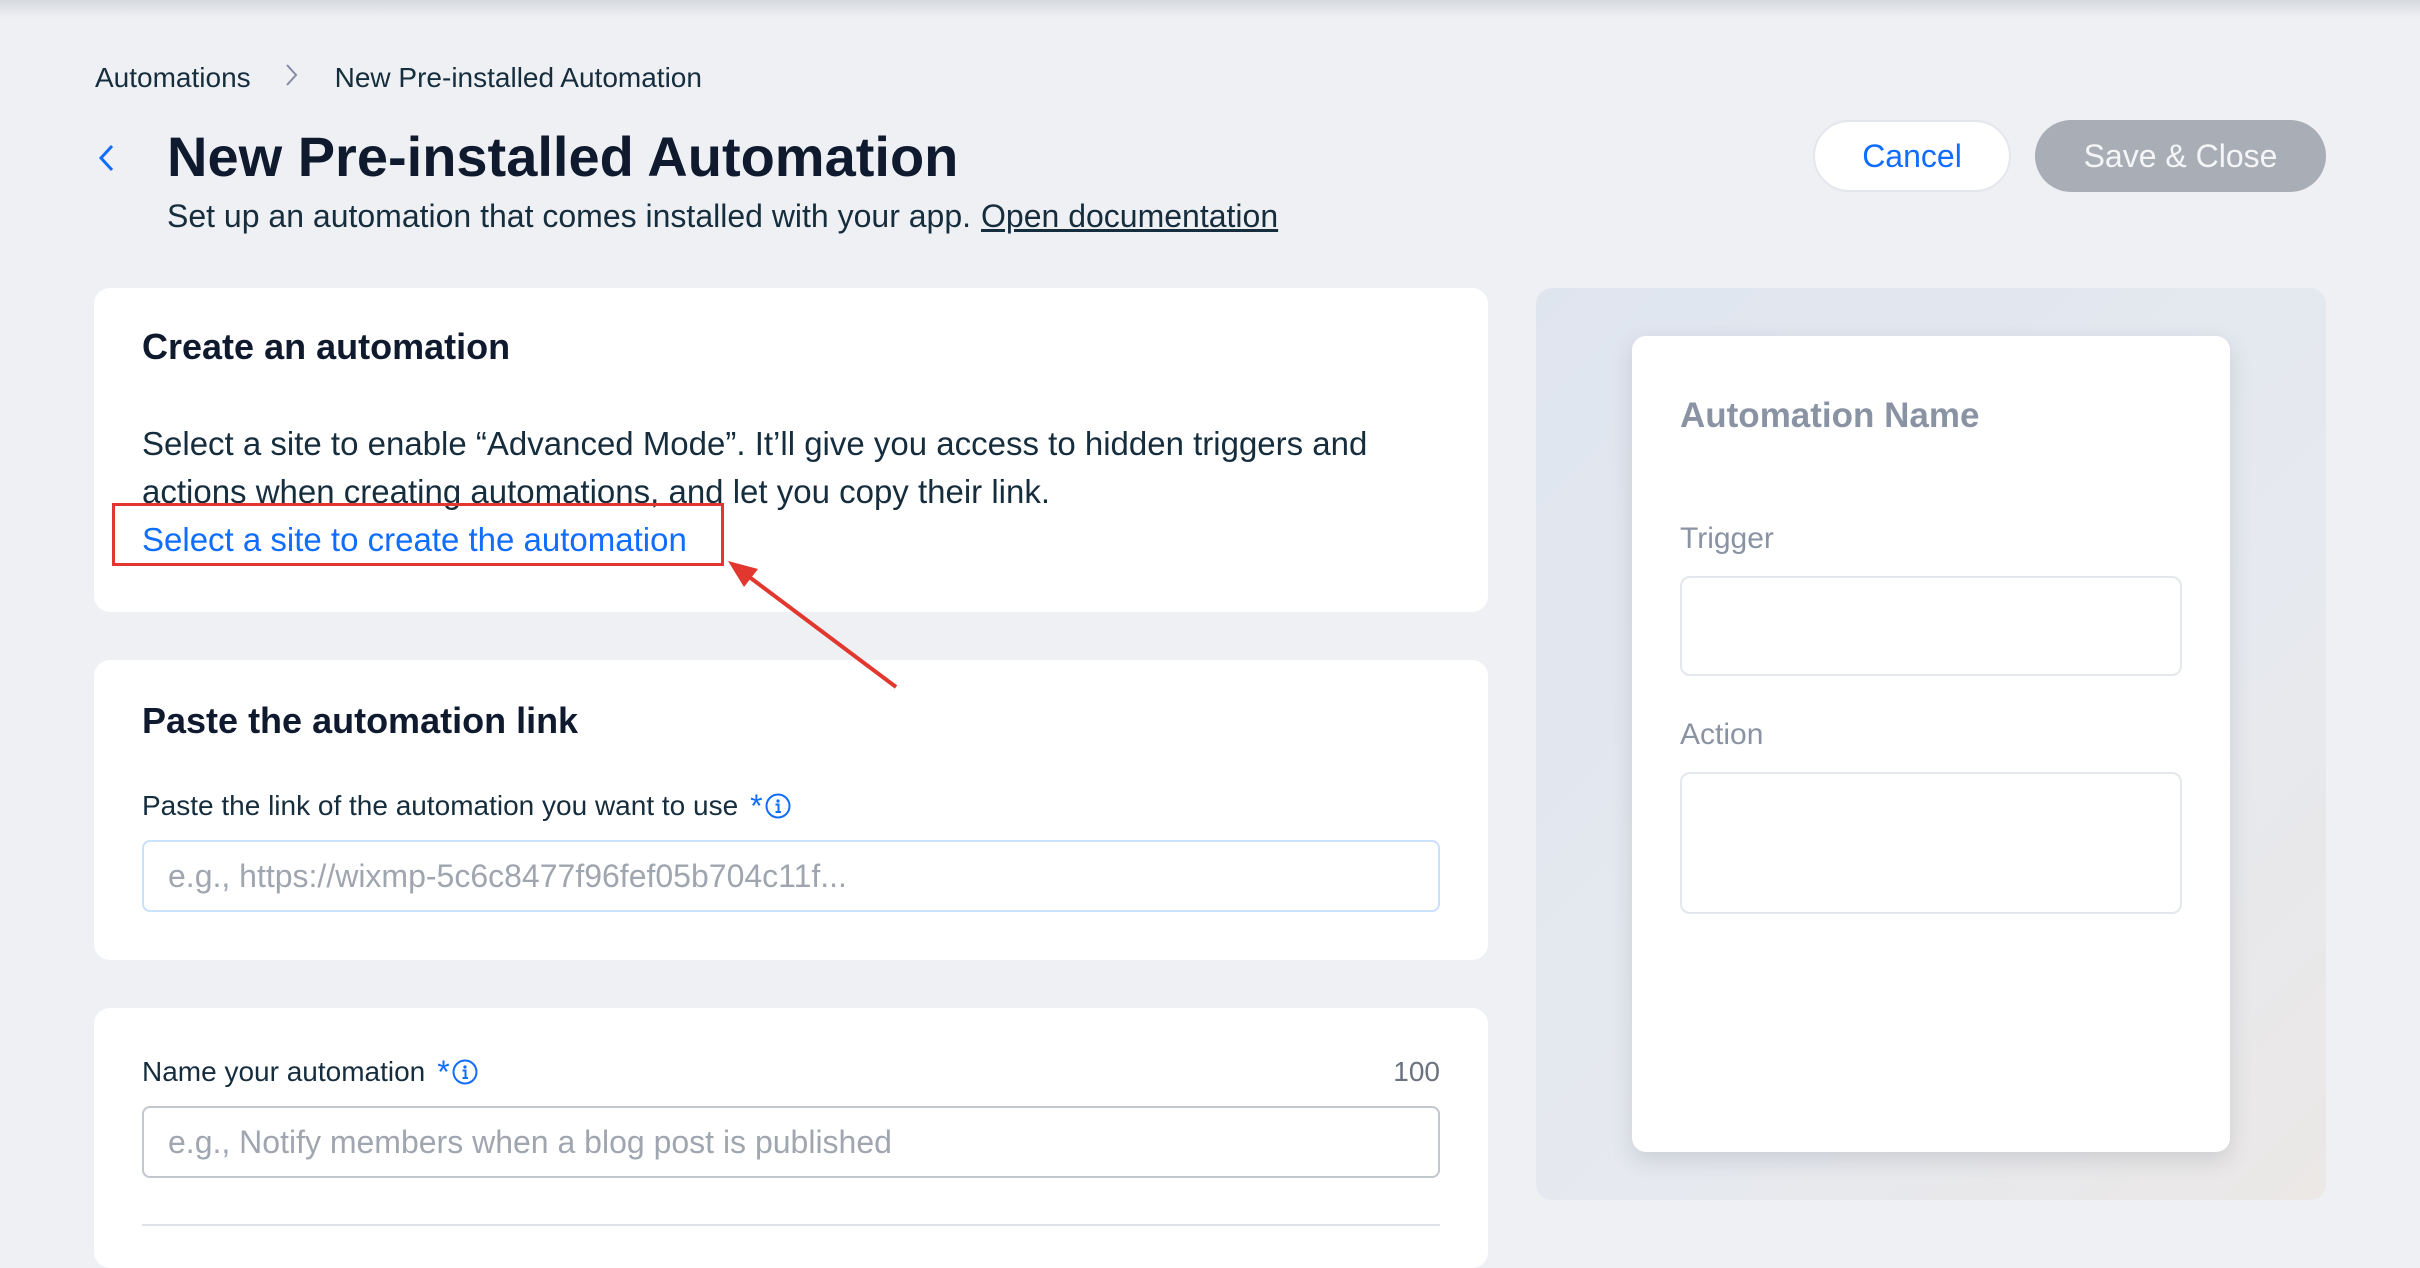 Image resolution: width=2420 pixels, height=1268 pixels. I want to click on automation-link-input, so click(791, 876).